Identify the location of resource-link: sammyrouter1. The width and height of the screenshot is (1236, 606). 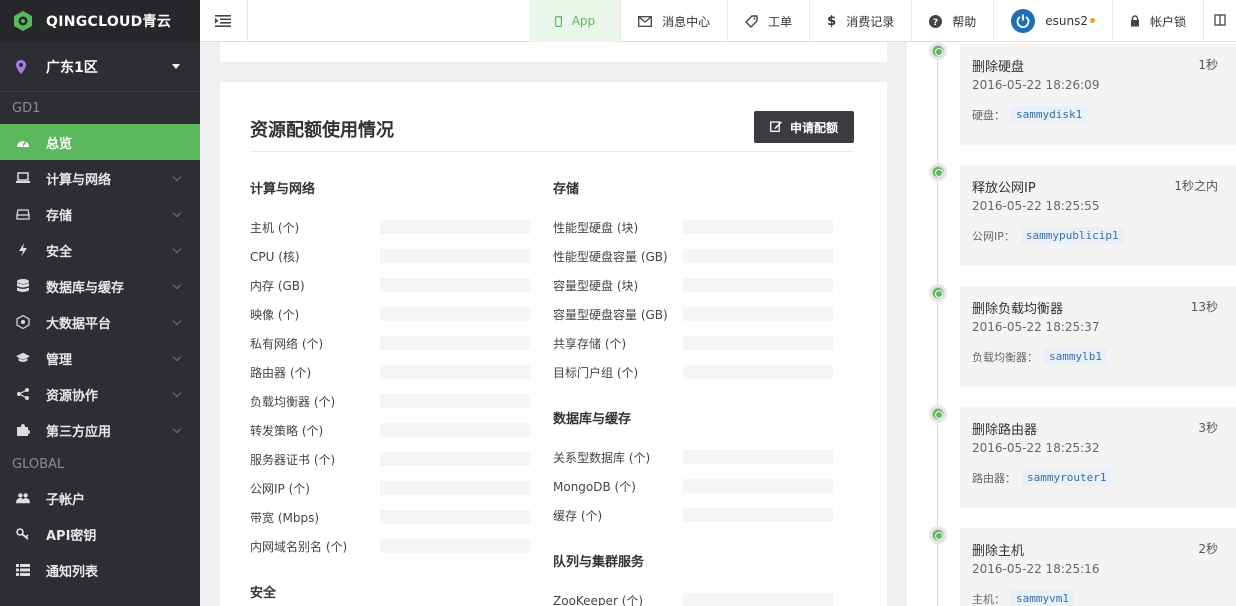
(1067, 477).